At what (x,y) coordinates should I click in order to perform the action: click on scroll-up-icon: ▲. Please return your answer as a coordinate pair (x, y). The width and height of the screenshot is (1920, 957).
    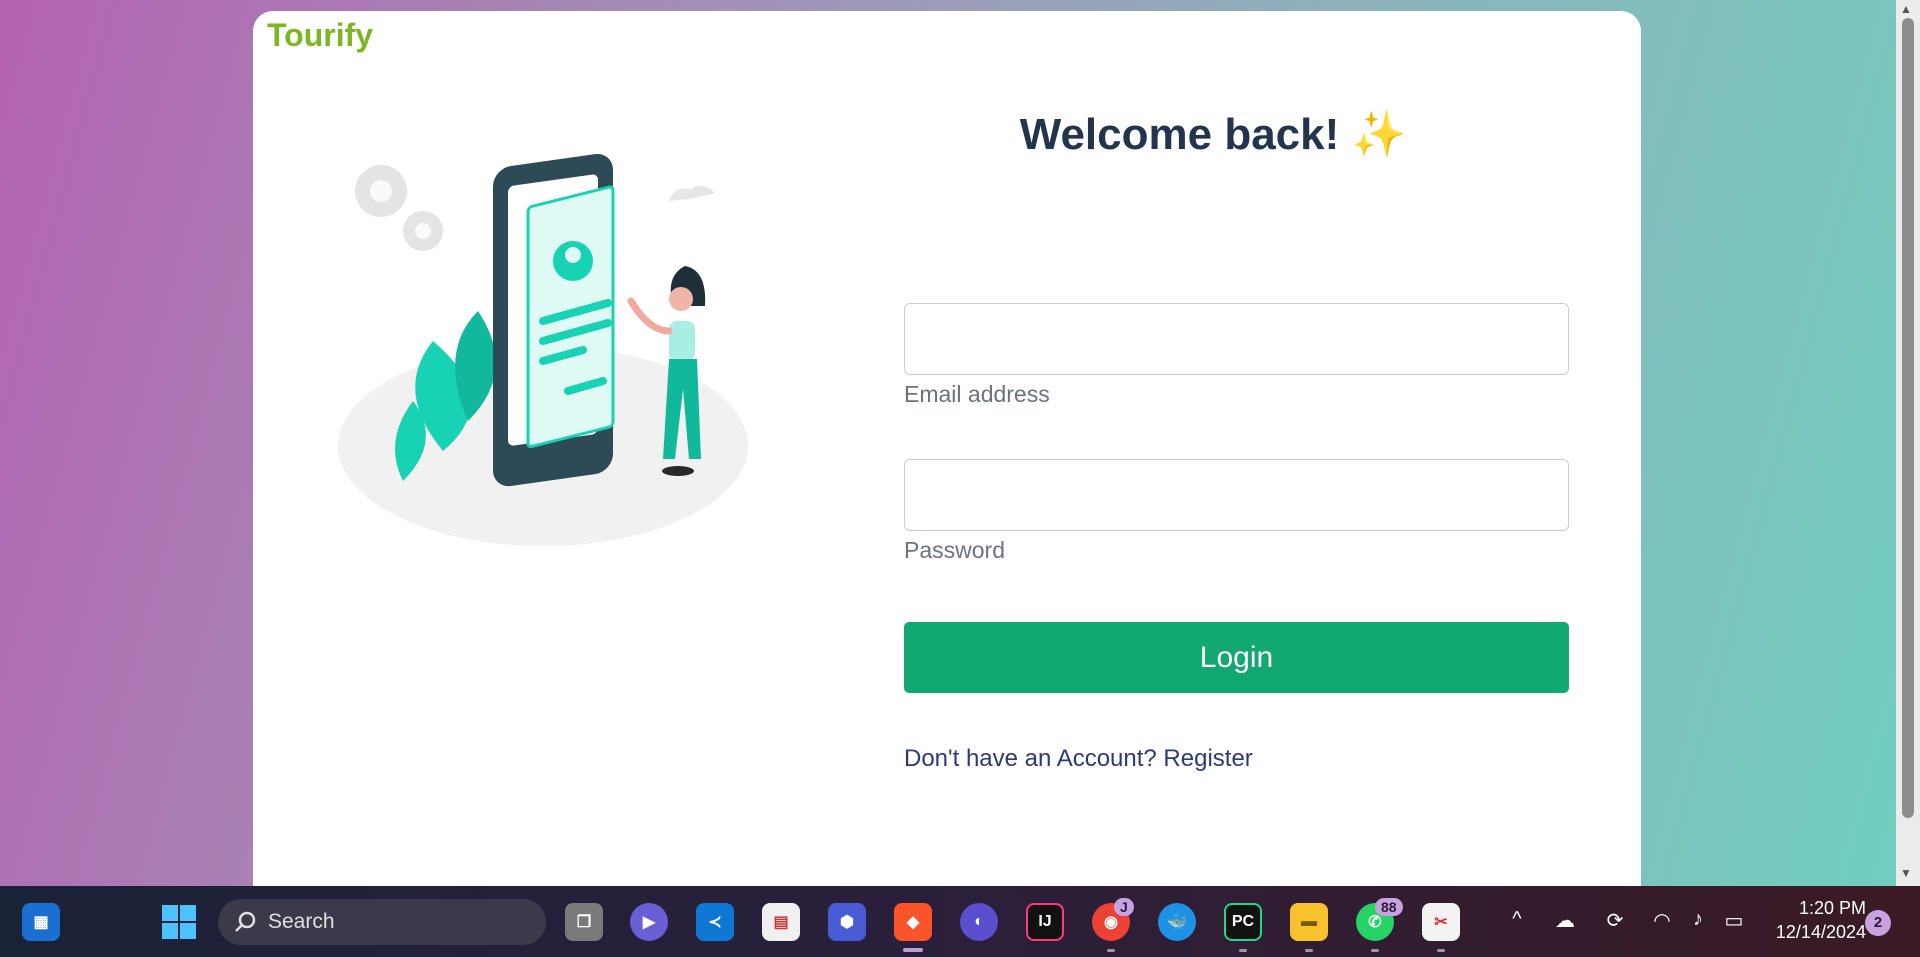
    Looking at the image, I should click on (1906, 9).